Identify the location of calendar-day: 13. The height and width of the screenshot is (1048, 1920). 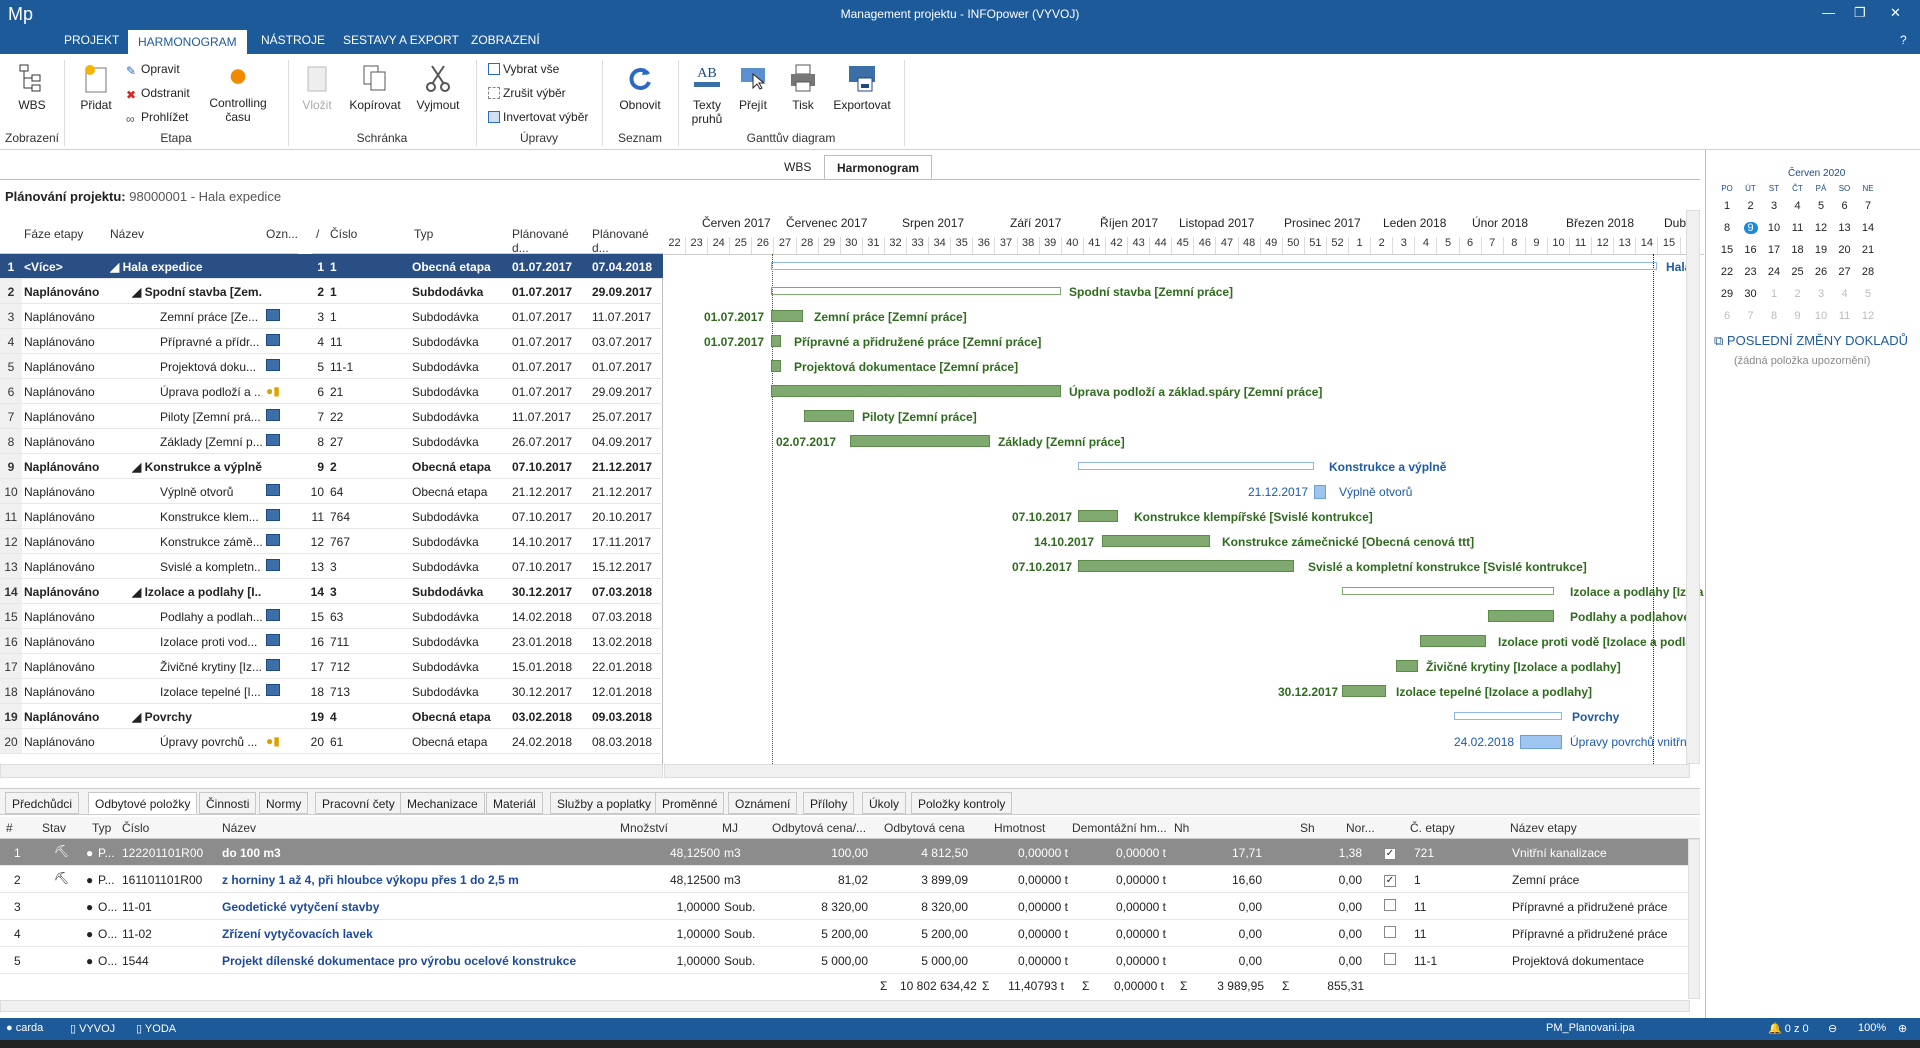
(1845, 228).